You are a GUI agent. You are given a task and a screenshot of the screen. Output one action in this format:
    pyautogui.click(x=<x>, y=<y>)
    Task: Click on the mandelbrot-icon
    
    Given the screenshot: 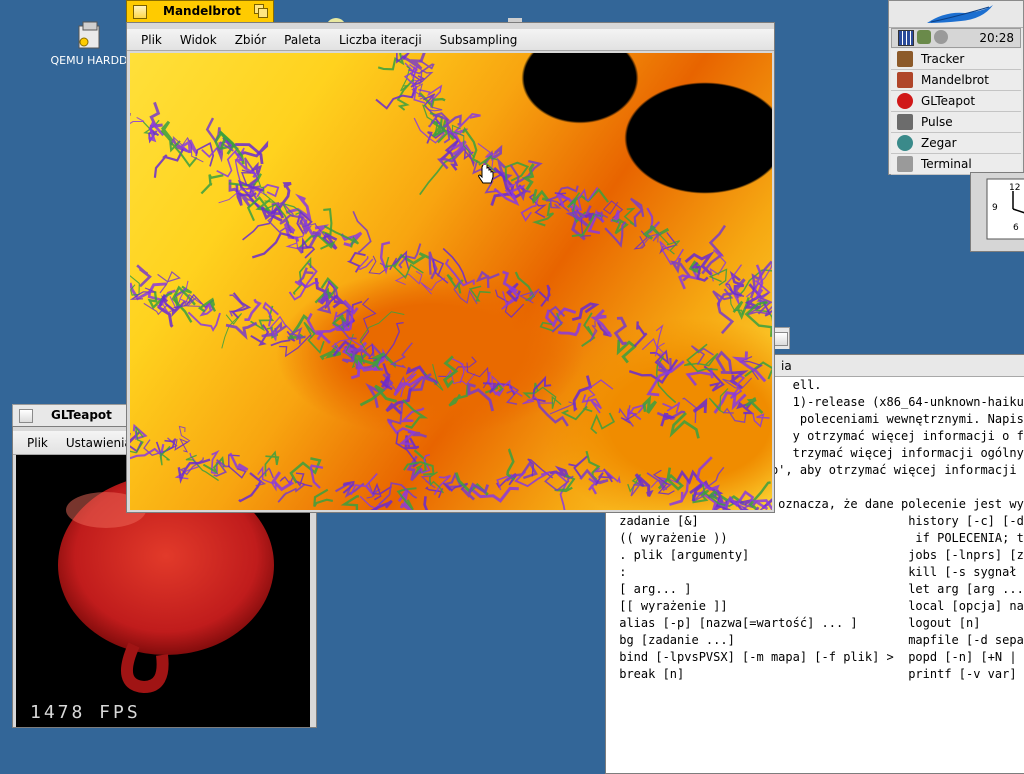 What is the action you would take?
    pyautogui.click(x=905, y=80)
    